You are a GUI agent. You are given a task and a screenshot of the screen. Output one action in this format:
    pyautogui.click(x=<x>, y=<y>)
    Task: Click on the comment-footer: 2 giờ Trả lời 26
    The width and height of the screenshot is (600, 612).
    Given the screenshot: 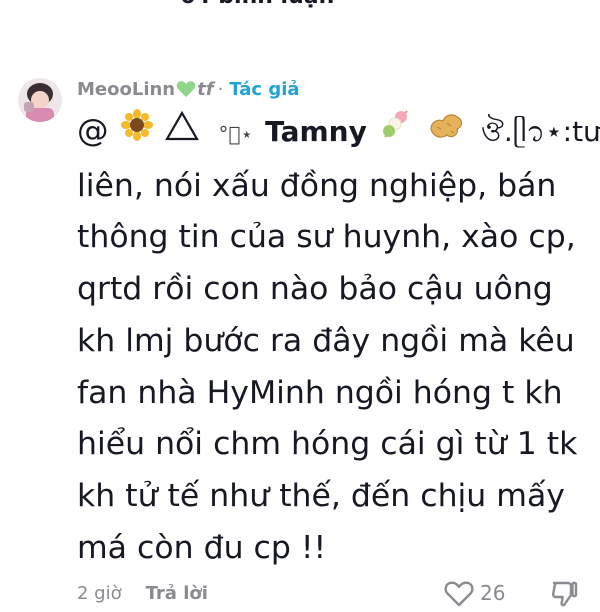 What is the action you would take?
    pyautogui.click(x=332, y=593)
    